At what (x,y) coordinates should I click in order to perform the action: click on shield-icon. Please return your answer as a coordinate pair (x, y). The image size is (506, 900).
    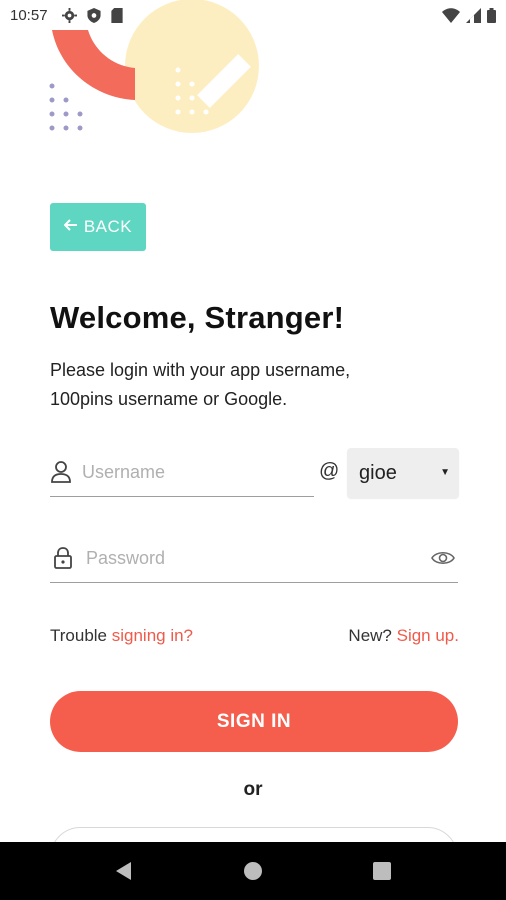
    Looking at the image, I should click on (93, 15).